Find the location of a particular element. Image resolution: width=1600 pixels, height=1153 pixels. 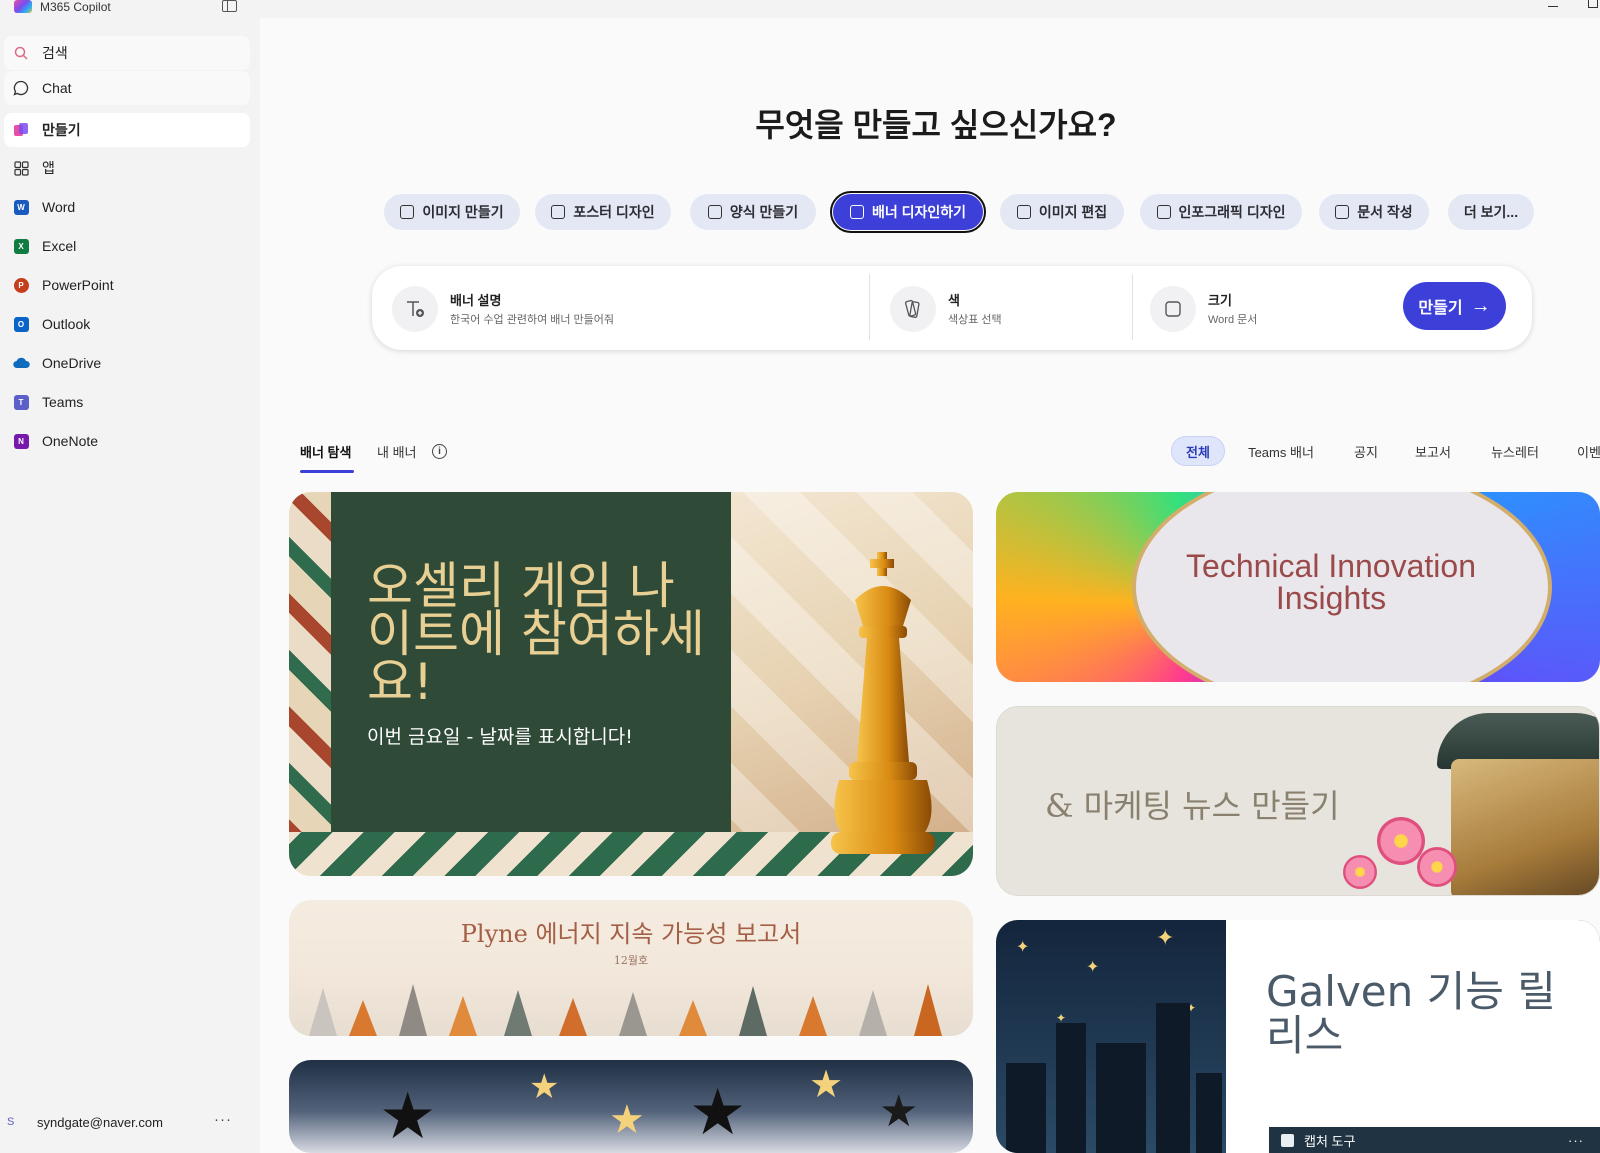

create-button: 만들기 → is located at coordinates (1454, 306).